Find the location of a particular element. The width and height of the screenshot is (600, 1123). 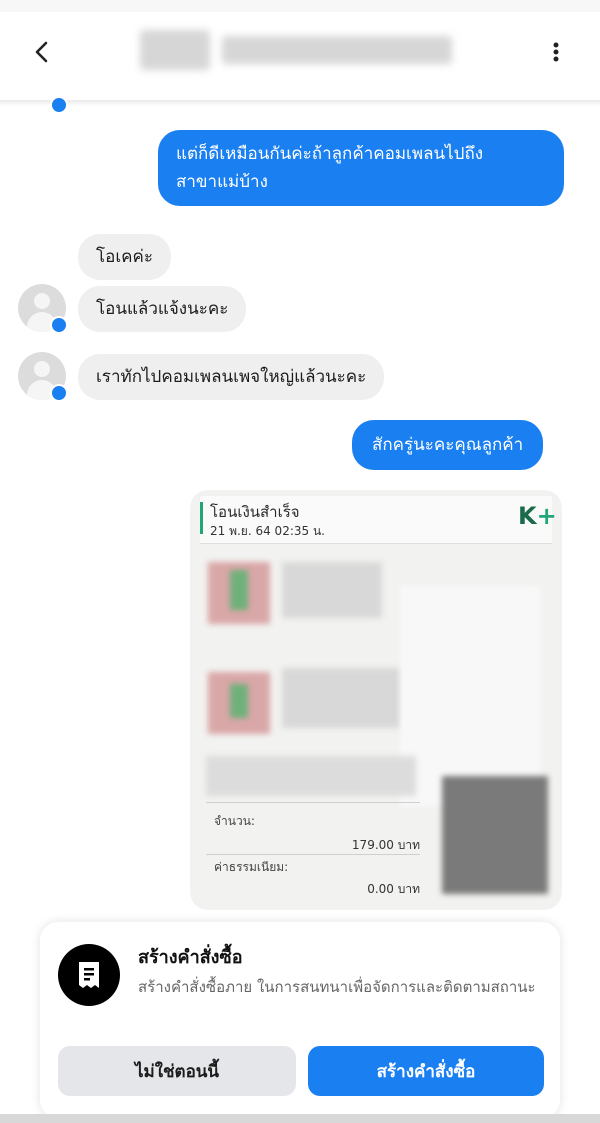

not-now-button: ไม่ใช่ตอนนี้ is located at coordinates (177, 1071).